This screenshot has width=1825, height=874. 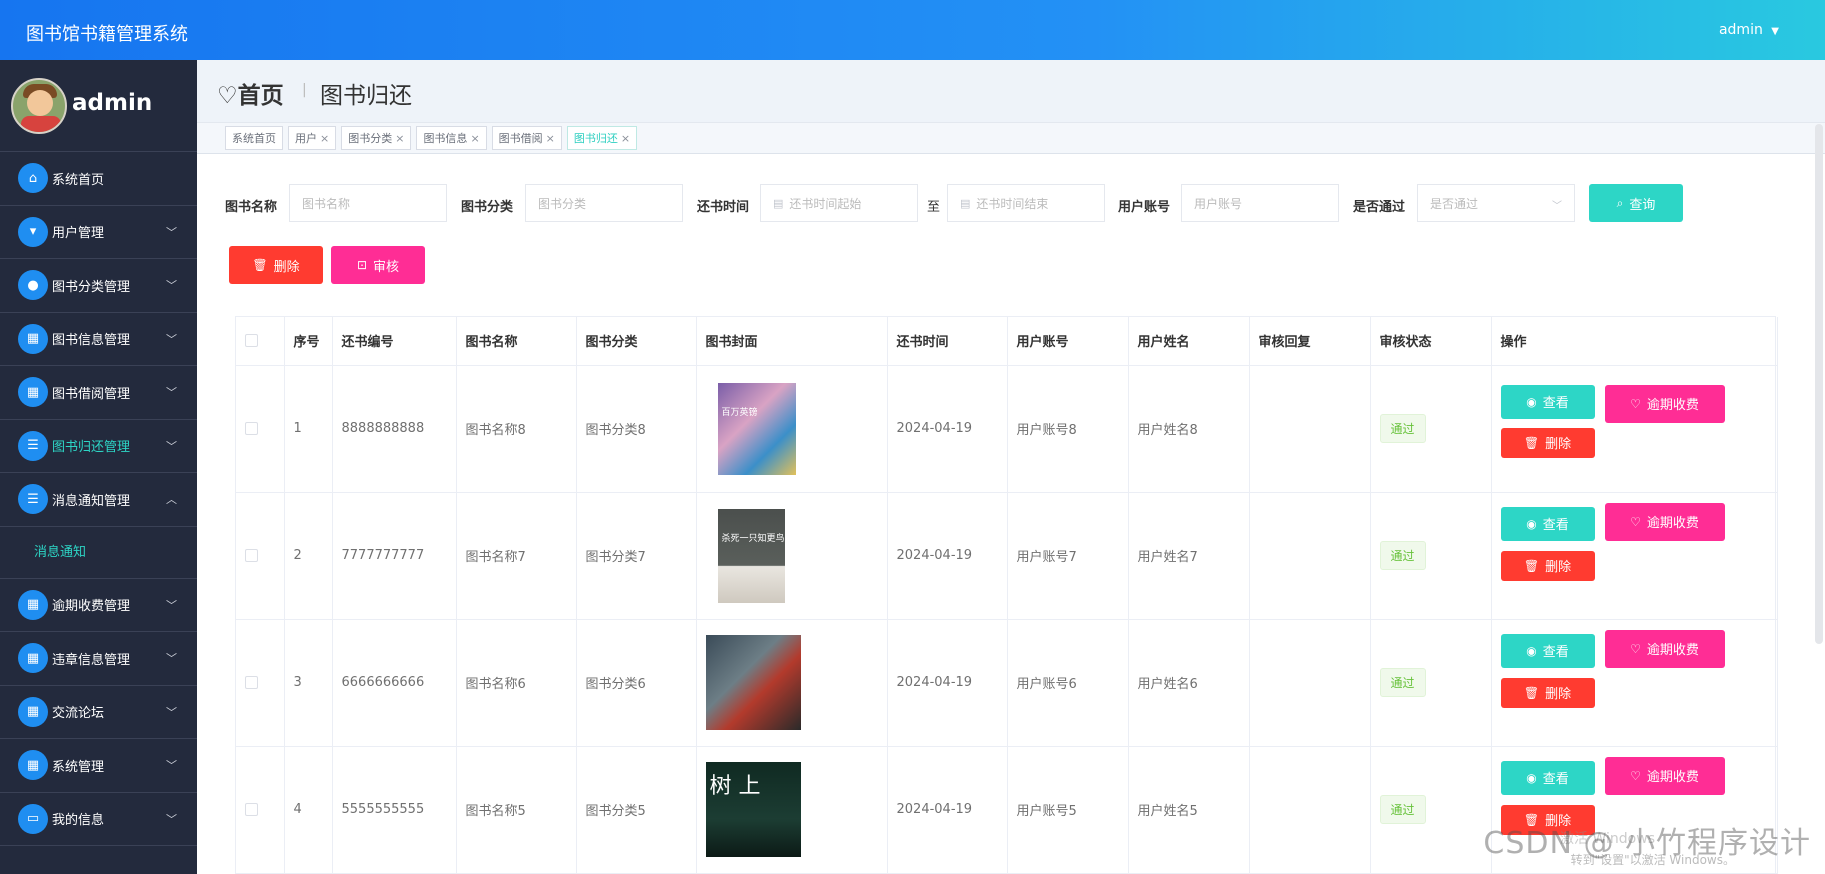 I want to click on book-name-input: 图书名称, so click(x=368, y=203).